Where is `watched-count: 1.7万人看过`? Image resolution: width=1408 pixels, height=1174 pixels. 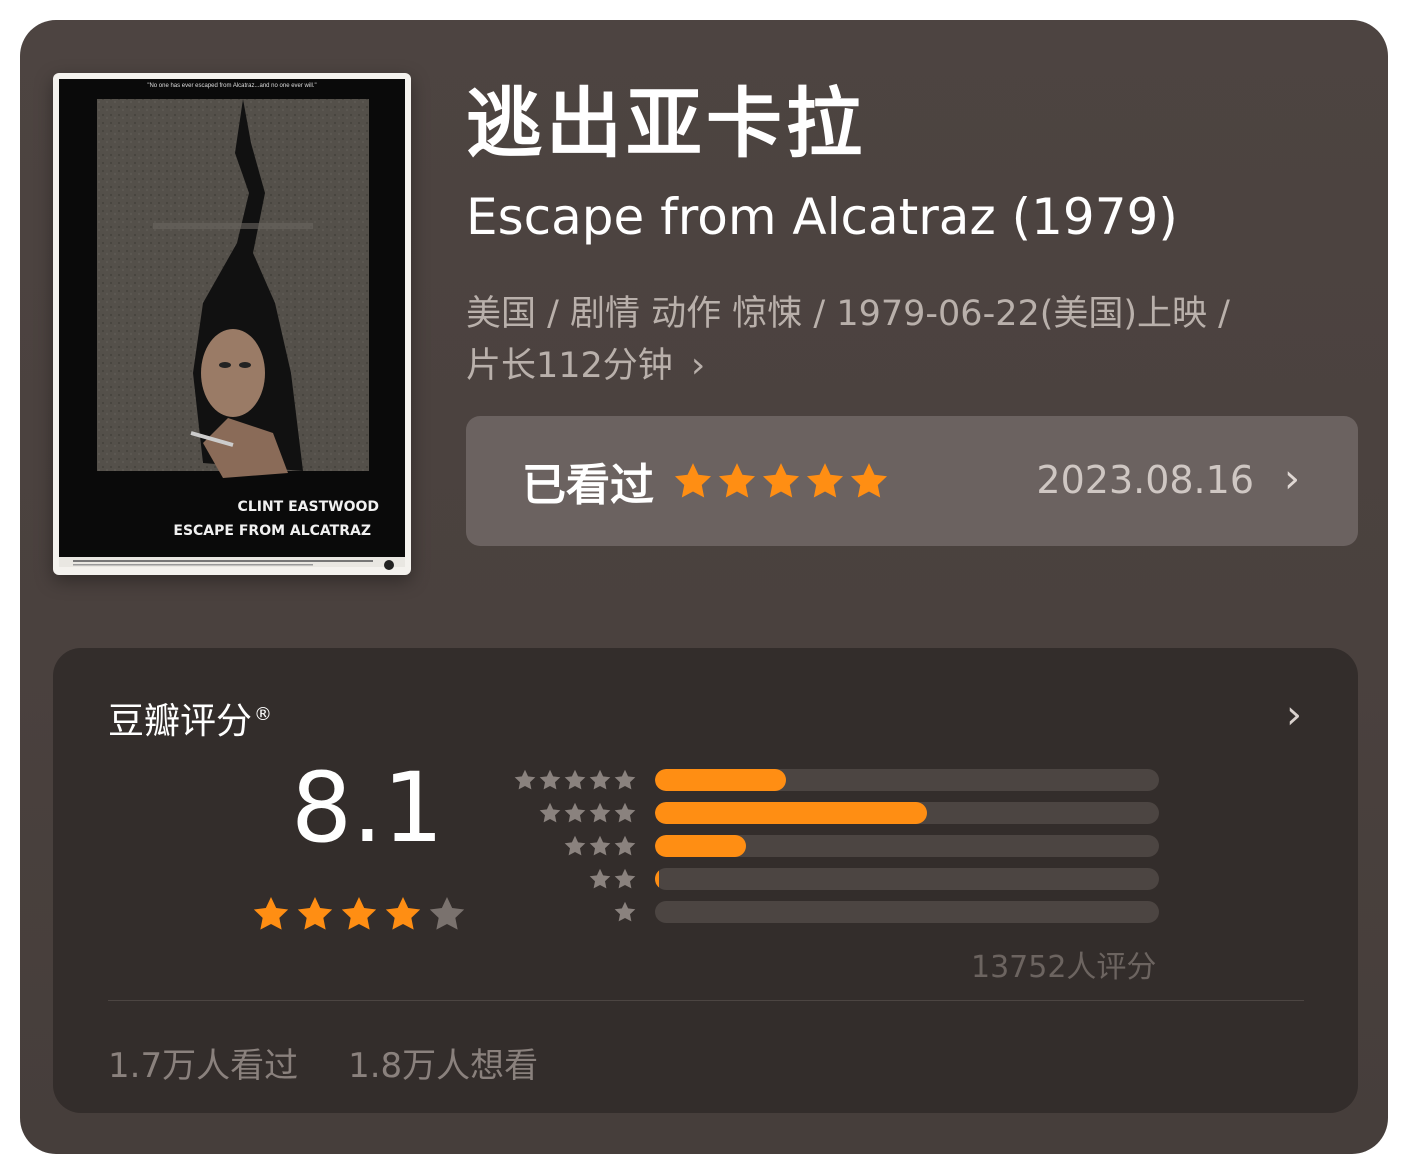
watched-count: 1.7万人看过 is located at coordinates (203, 1062).